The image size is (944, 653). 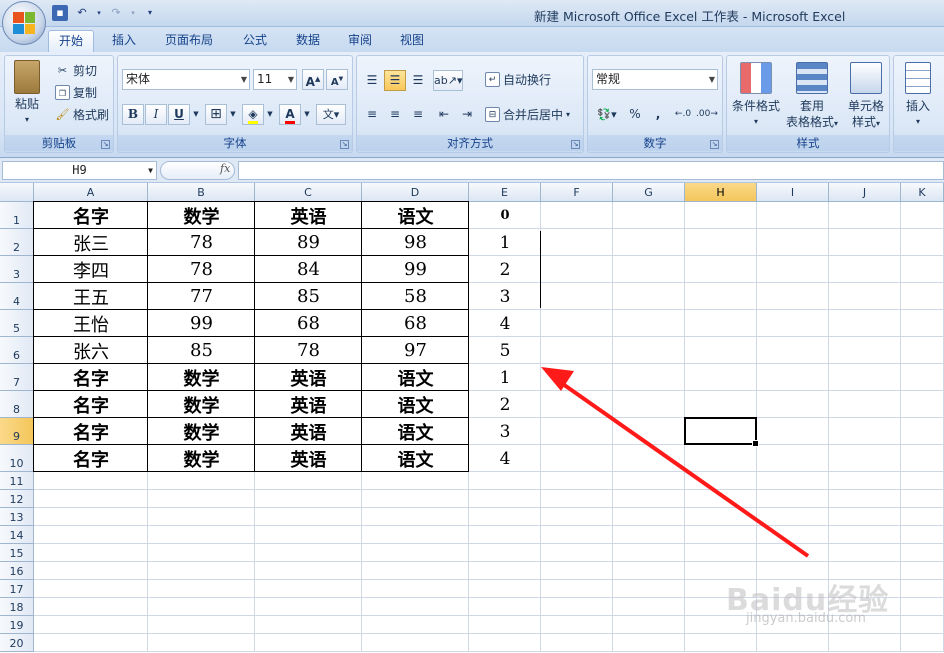 What do you see at coordinates (922, 643) in the screenshot?
I see `cell-k20` at bounding box center [922, 643].